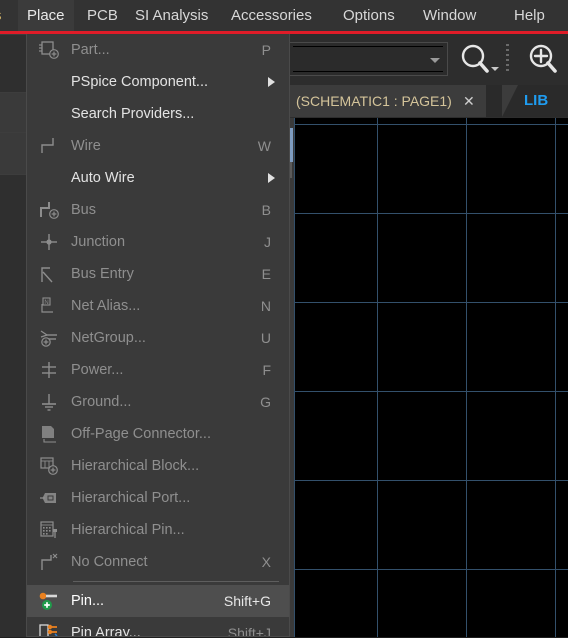 The height and width of the screenshot is (638, 568). Describe the element at coordinates (469, 101) in the screenshot. I see `close-icon: ✕` at that location.